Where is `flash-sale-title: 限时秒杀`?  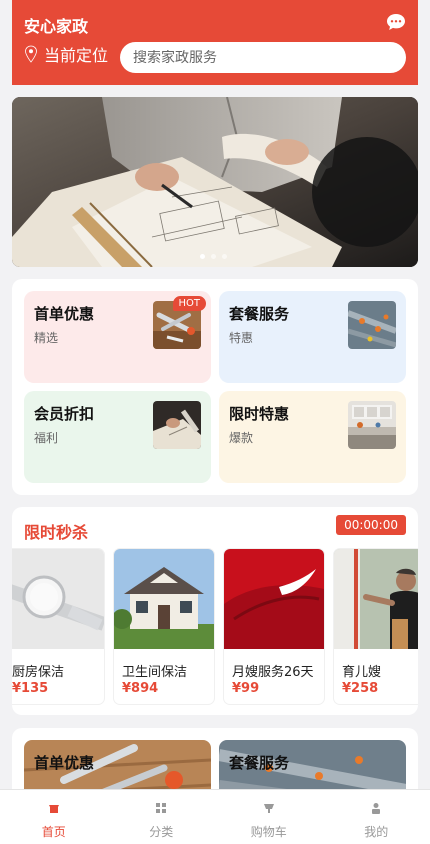 flash-sale-title: 限时秒杀 is located at coordinates (56, 532).